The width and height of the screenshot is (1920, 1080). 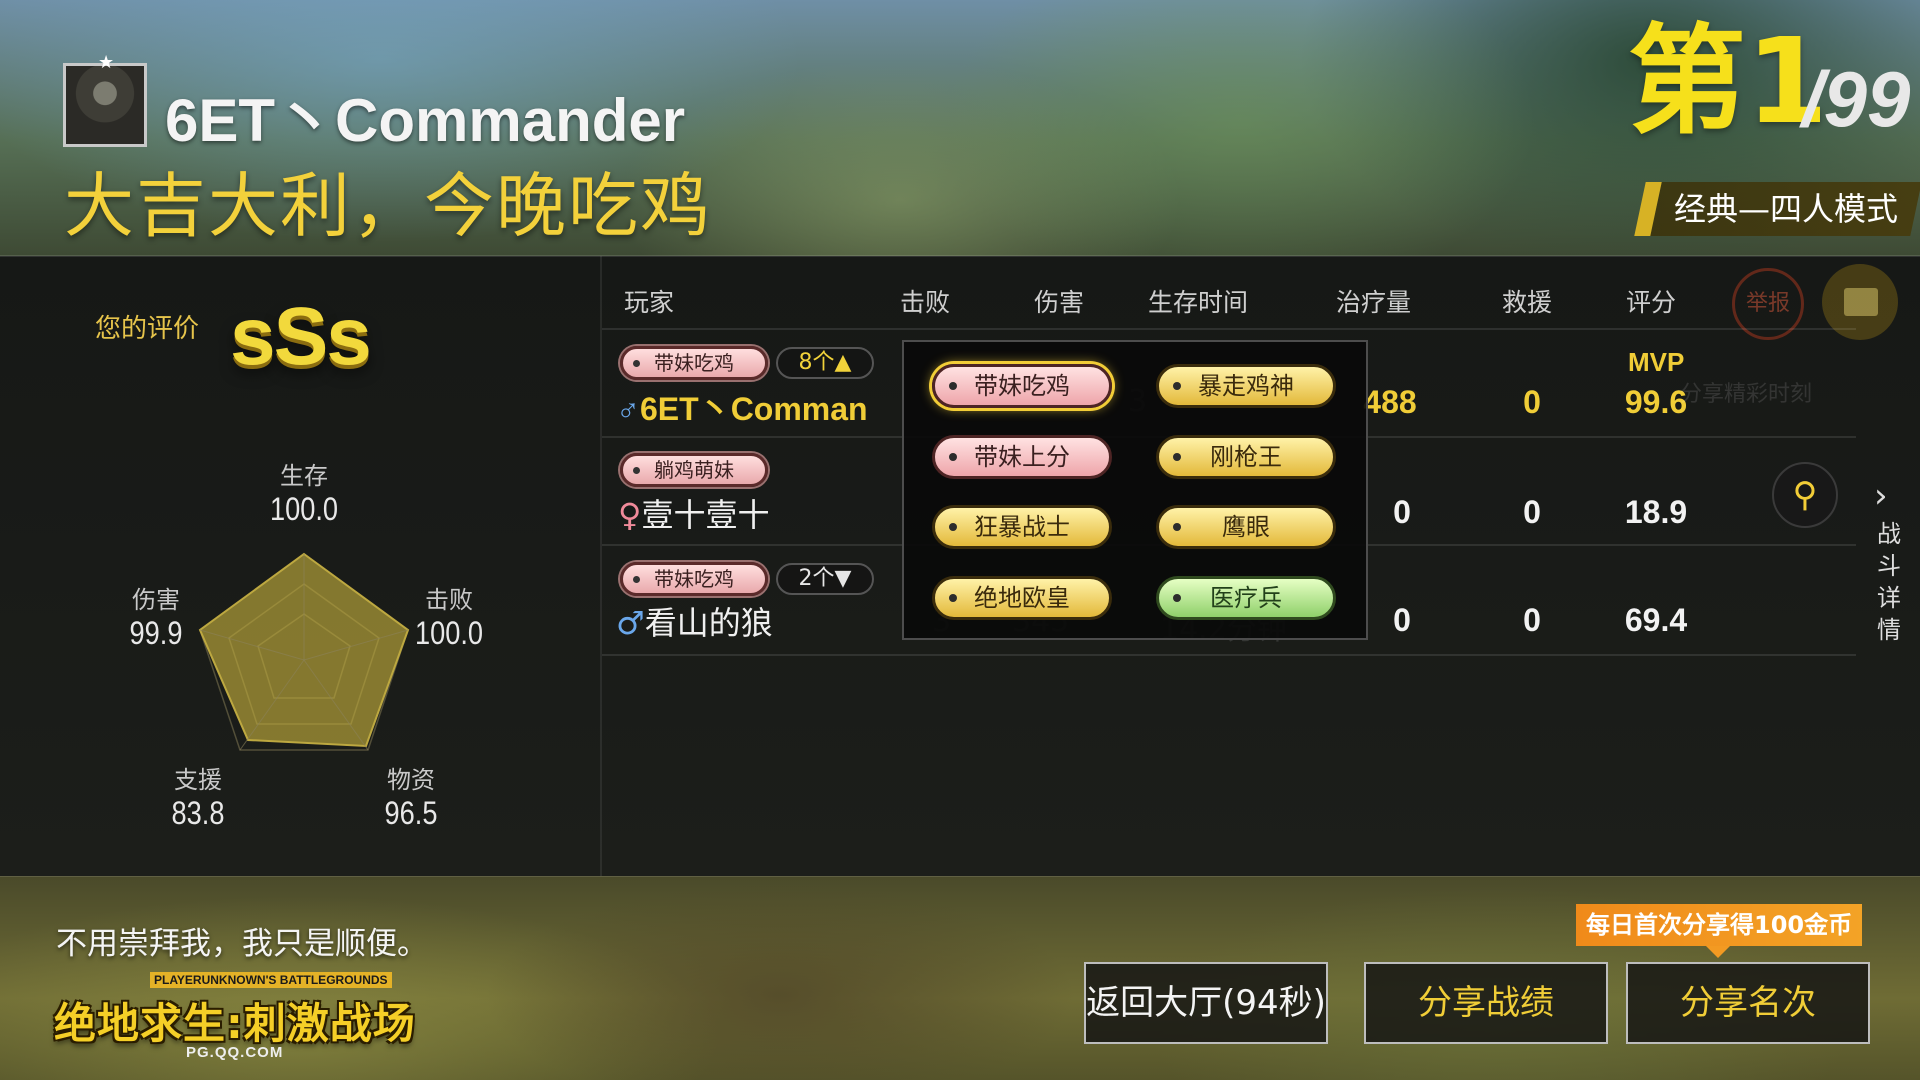 What do you see at coordinates (1059, 302) in the screenshot?
I see `col-header-damage: 伤害` at bounding box center [1059, 302].